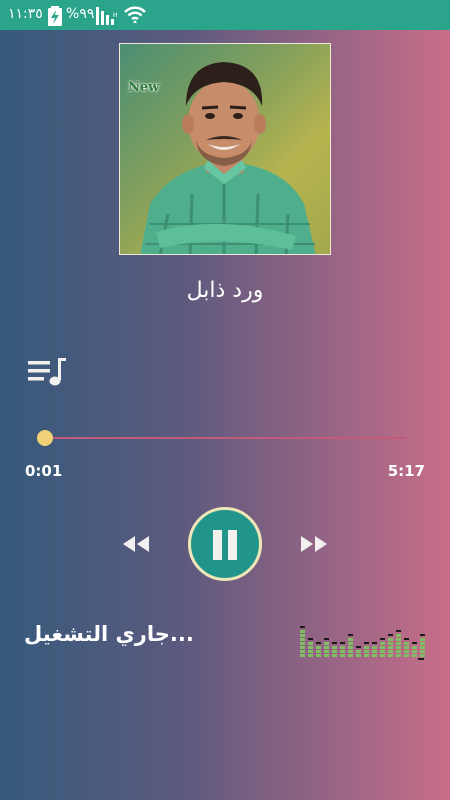  I want to click on svg-text: H, so click(115, 15).